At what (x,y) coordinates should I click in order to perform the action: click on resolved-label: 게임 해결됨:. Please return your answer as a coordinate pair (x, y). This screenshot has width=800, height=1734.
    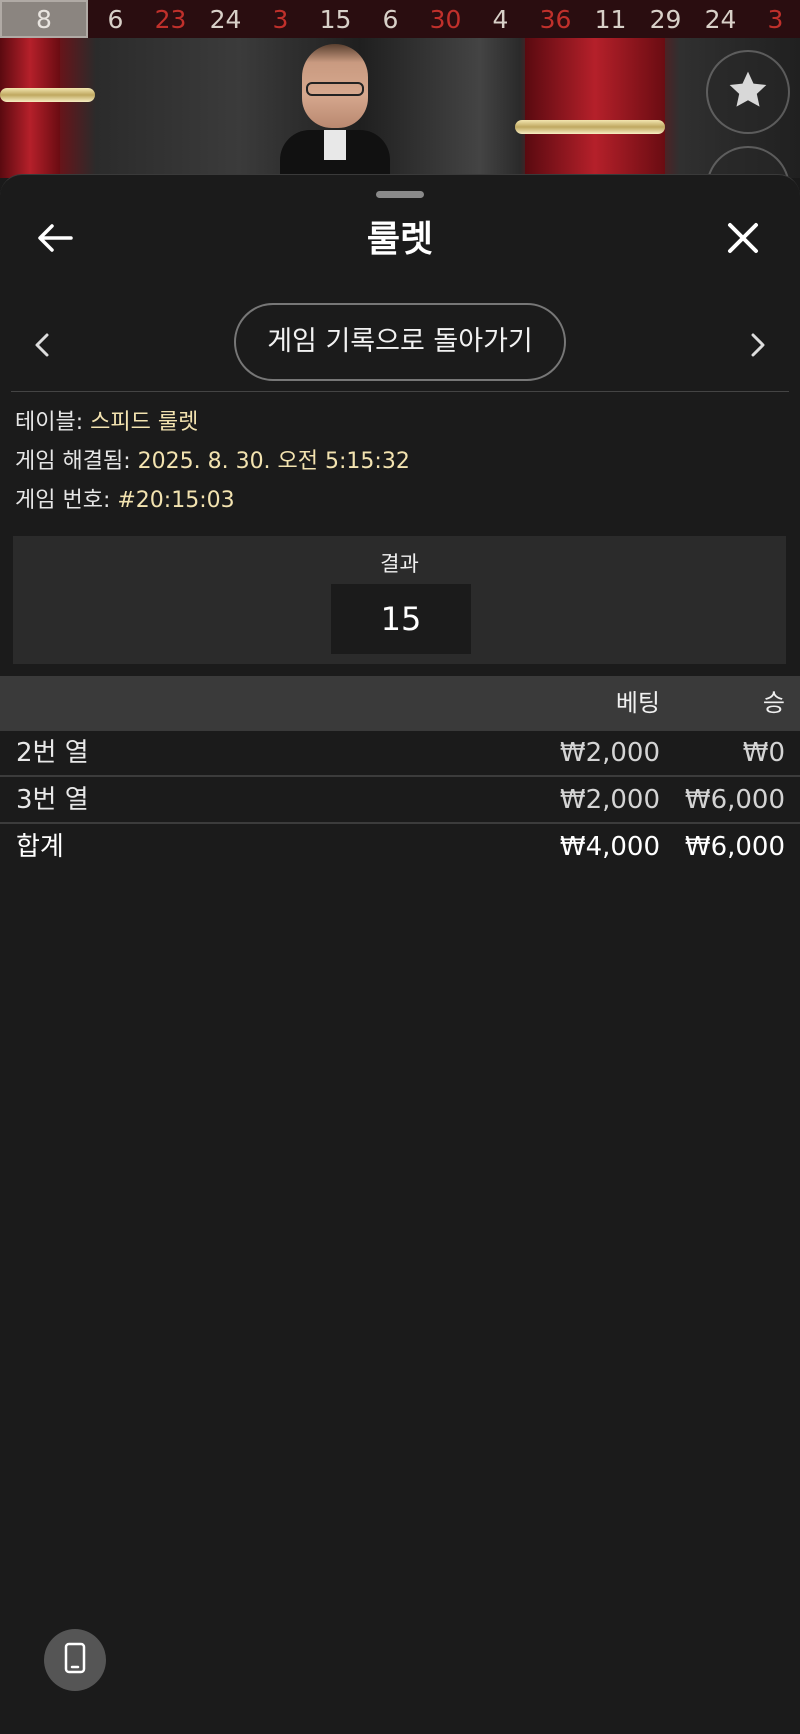
    Looking at the image, I should click on (73, 461).